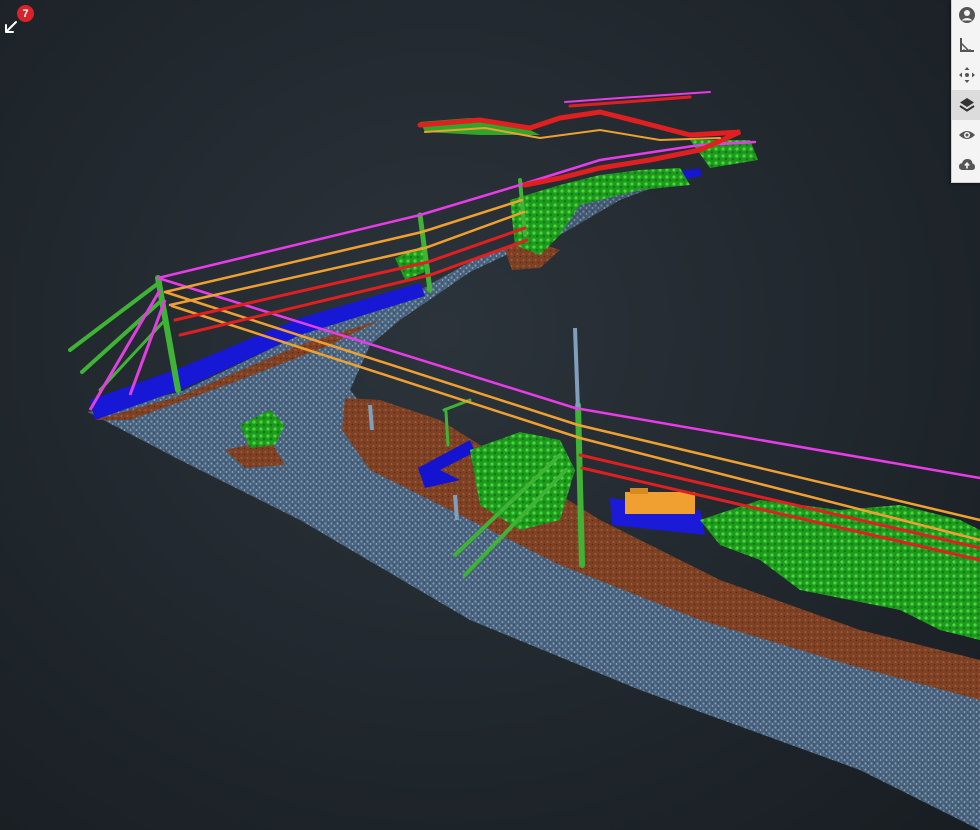 The image size is (980, 830). I want to click on move-button, so click(966, 75).